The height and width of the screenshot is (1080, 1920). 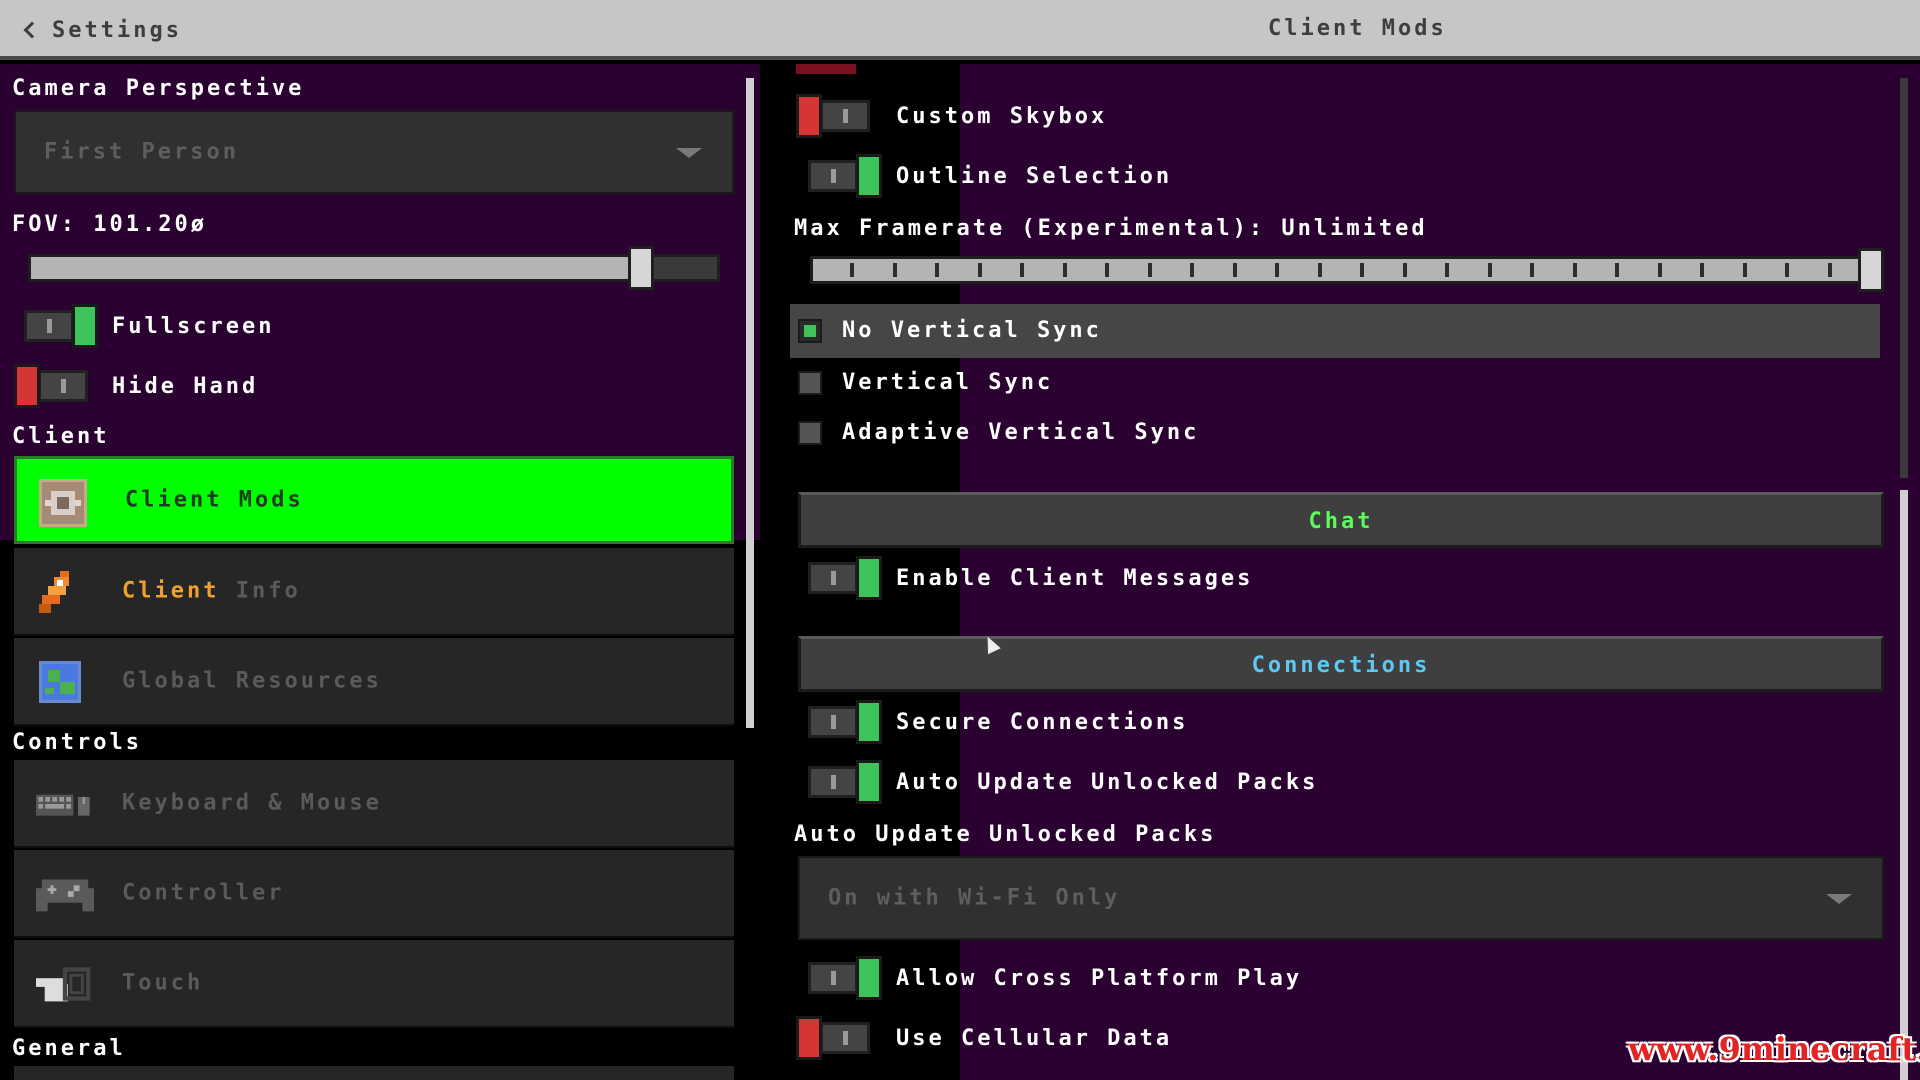 What do you see at coordinates (1335, 383) in the screenshot?
I see `vsync-option-vsync: Vertical Sync` at bounding box center [1335, 383].